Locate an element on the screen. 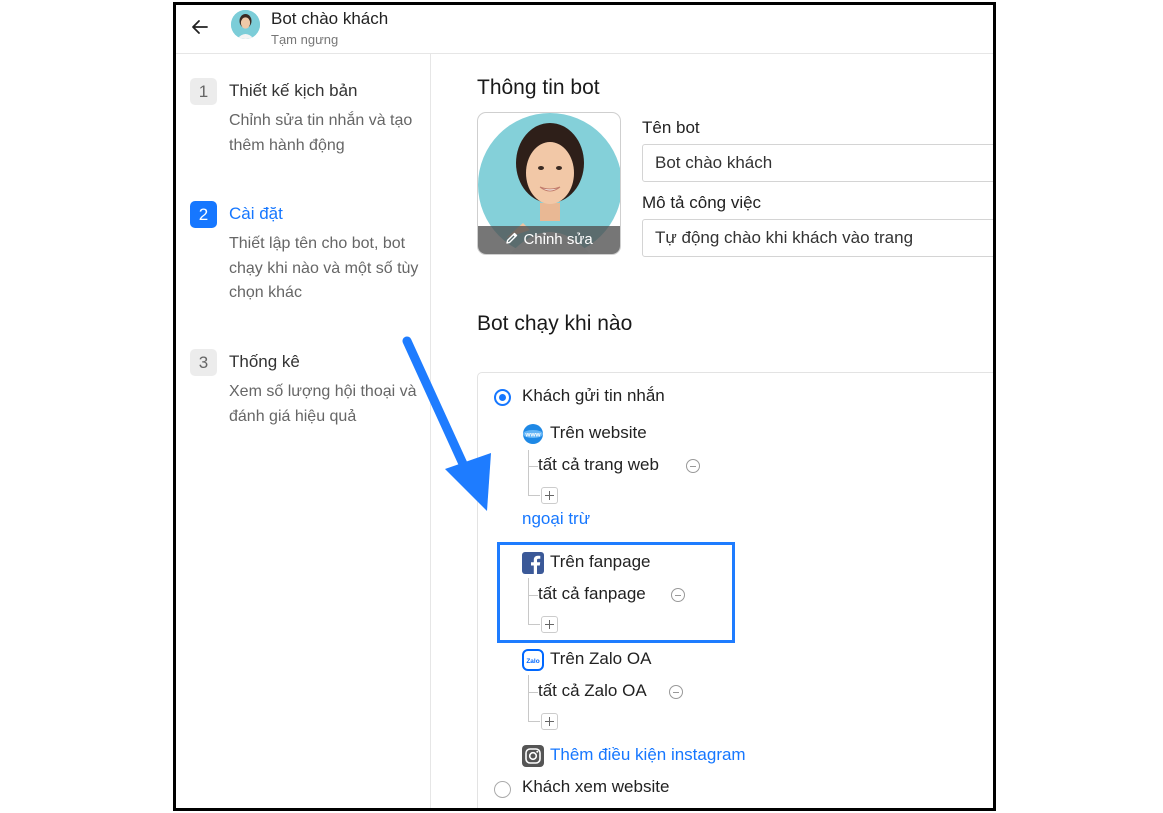  svg-text: Zalo is located at coordinates (532, 661).